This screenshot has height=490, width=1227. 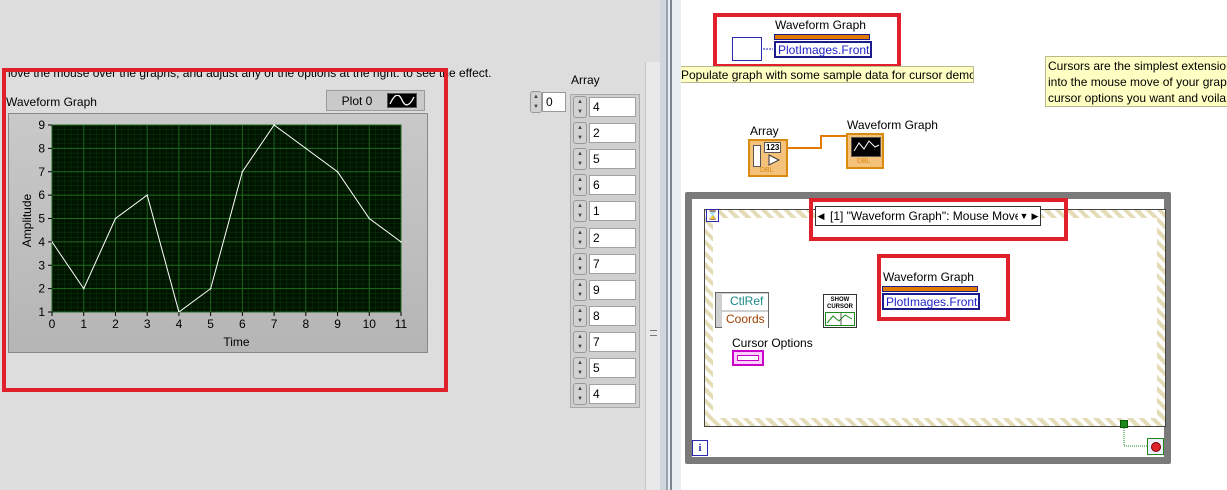 What do you see at coordinates (892, 125) in the screenshot?
I see `graph-terminal-label: Waveform Graph` at bounding box center [892, 125].